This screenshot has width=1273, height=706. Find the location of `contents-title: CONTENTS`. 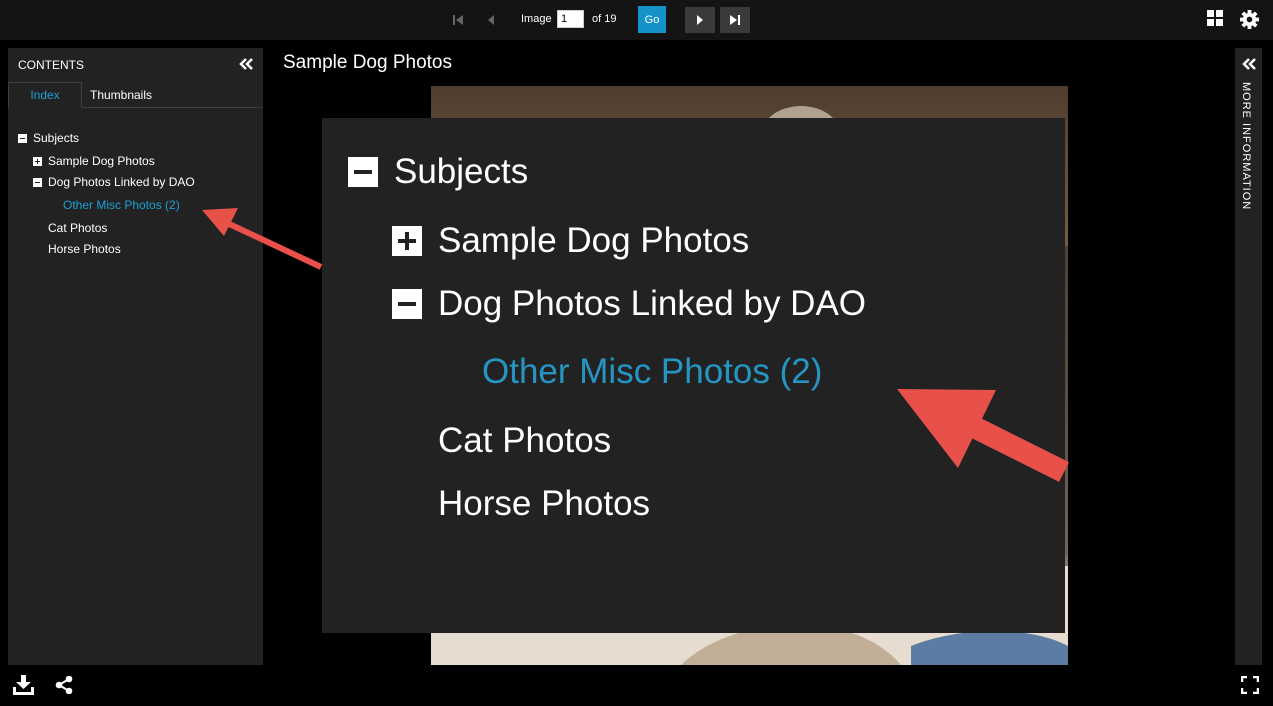

contents-title: CONTENTS is located at coordinates (51, 65).